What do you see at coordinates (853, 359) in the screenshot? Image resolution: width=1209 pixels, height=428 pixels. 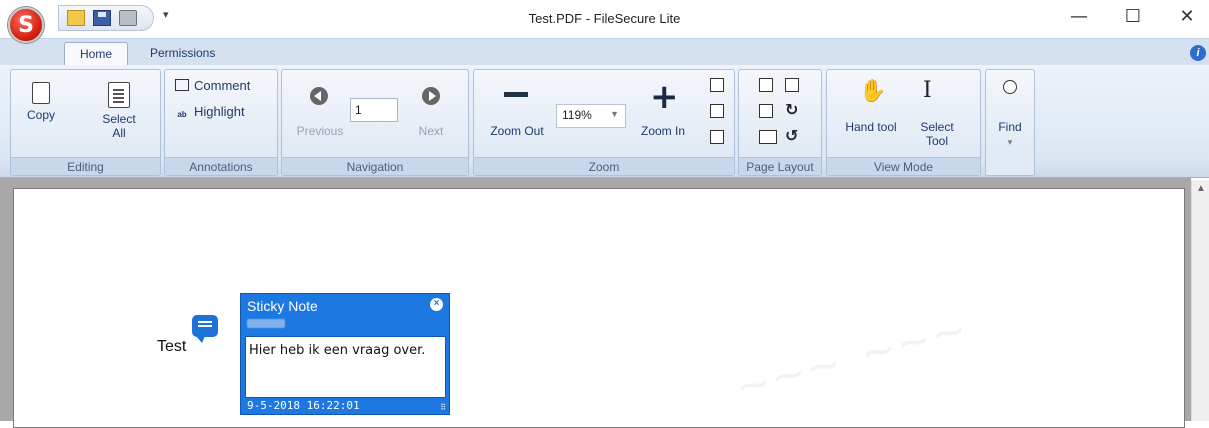 I see `watermark: ~~~ ~~~` at bounding box center [853, 359].